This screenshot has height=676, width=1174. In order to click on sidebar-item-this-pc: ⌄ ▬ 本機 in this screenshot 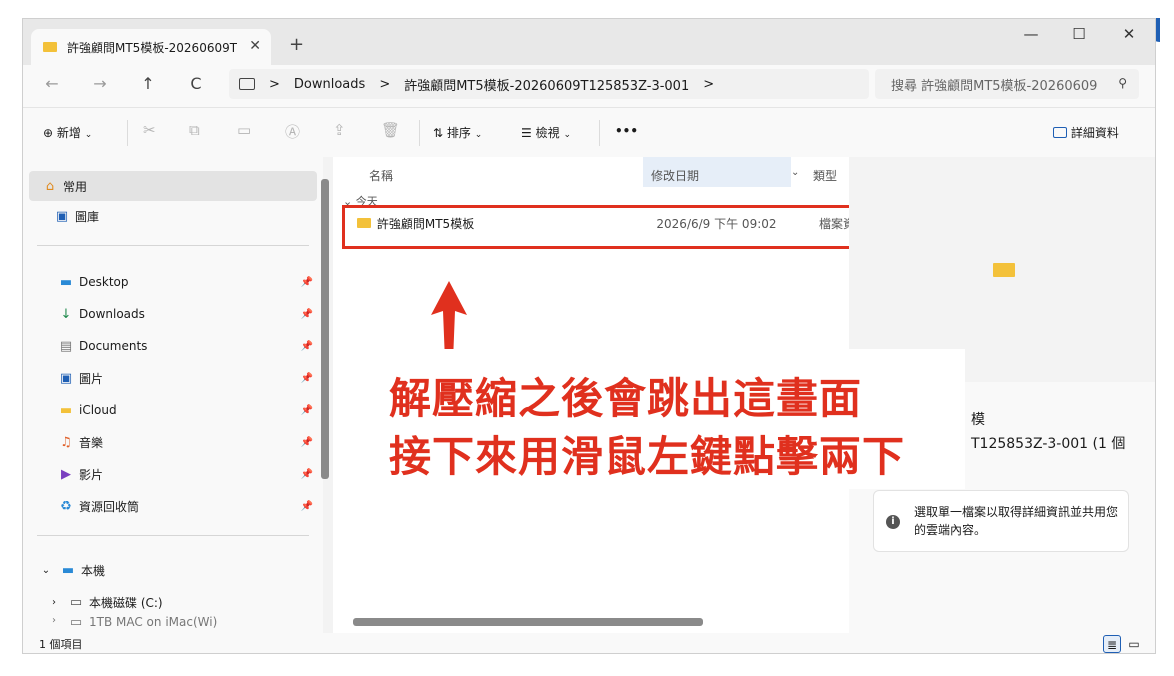, I will do `click(177, 570)`.